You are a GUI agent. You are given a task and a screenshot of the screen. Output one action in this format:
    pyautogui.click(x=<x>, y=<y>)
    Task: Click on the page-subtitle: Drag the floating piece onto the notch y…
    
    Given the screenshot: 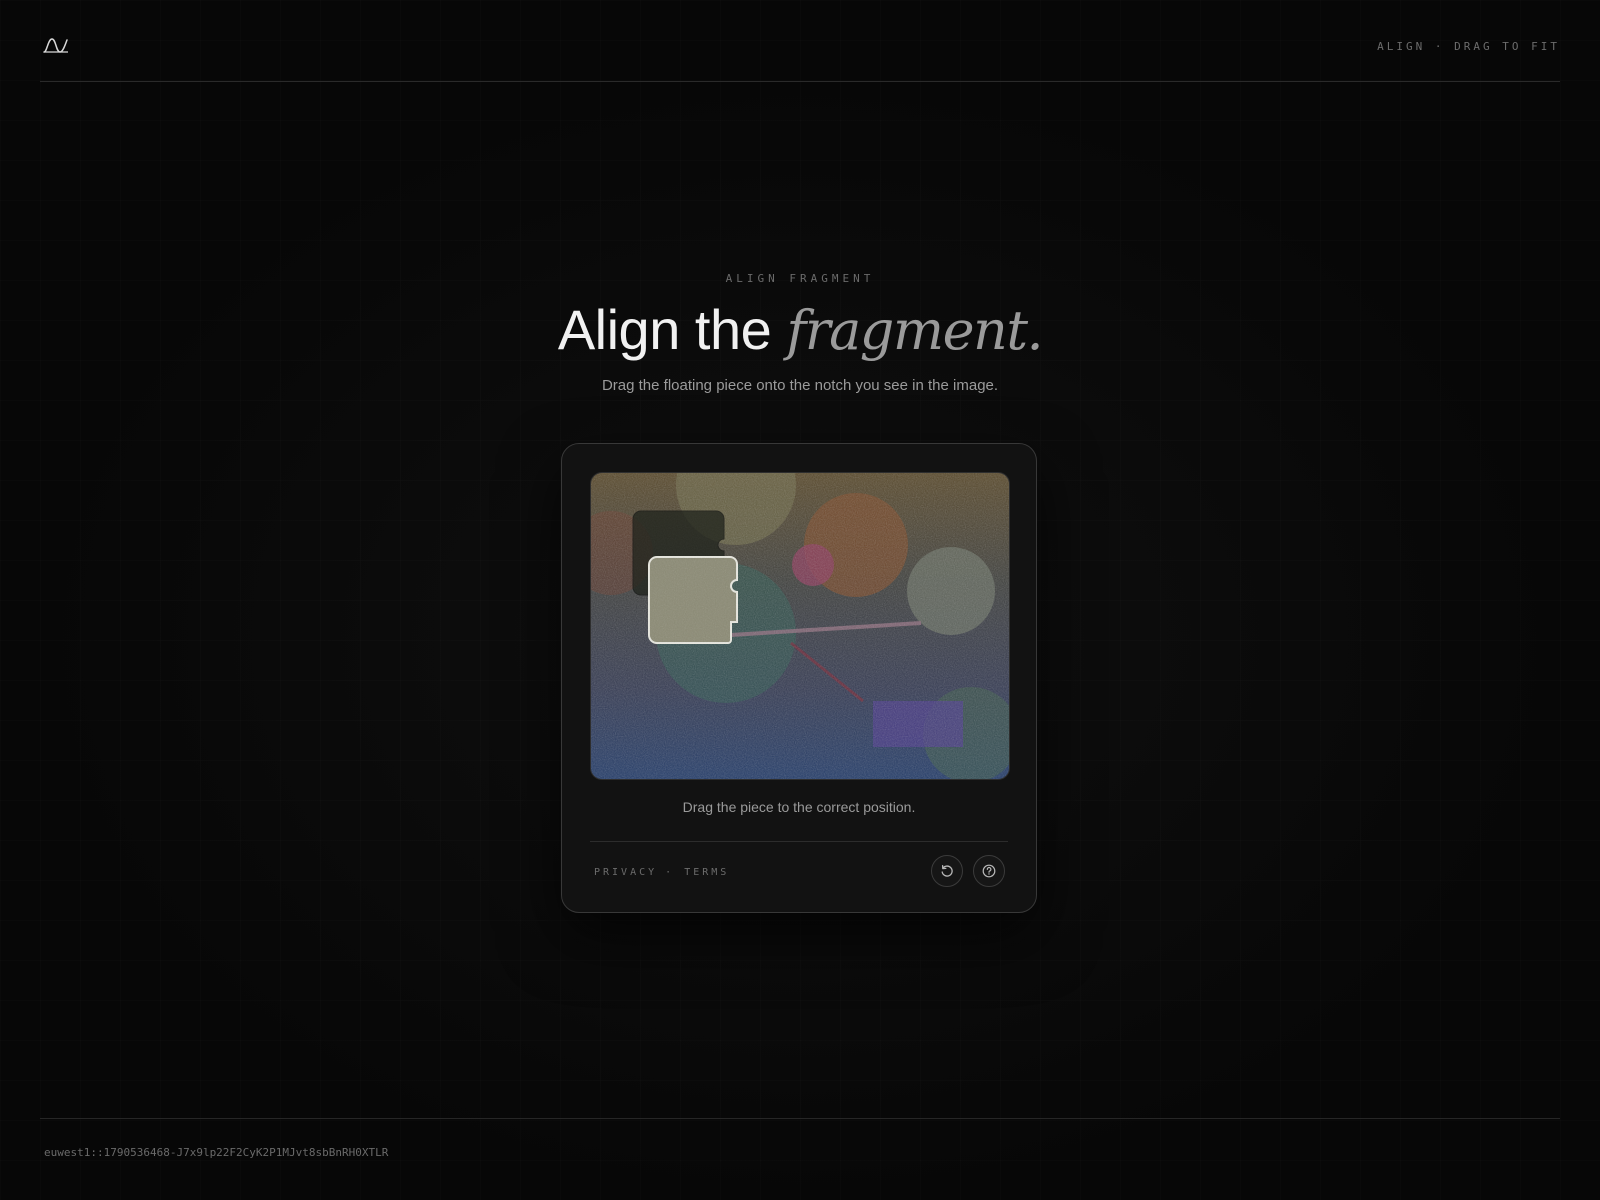 What is the action you would take?
    pyautogui.click(x=800, y=385)
    